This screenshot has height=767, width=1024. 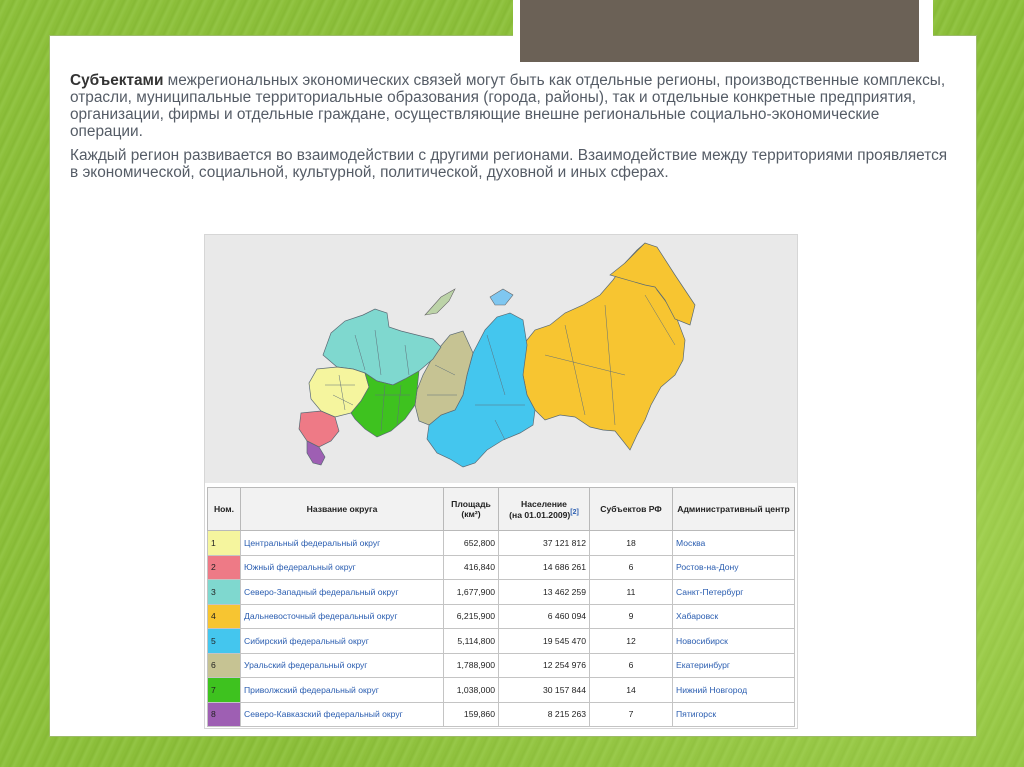 What do you see at coordinates (440, 302) in the screenshot?
I see `arctic-island-novaya-zemlya` at bounding box center [440, 302].